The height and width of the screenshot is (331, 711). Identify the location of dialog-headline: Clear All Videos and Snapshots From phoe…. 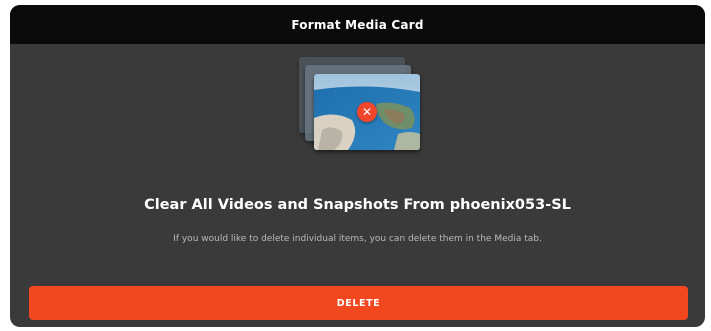
(357, 205).